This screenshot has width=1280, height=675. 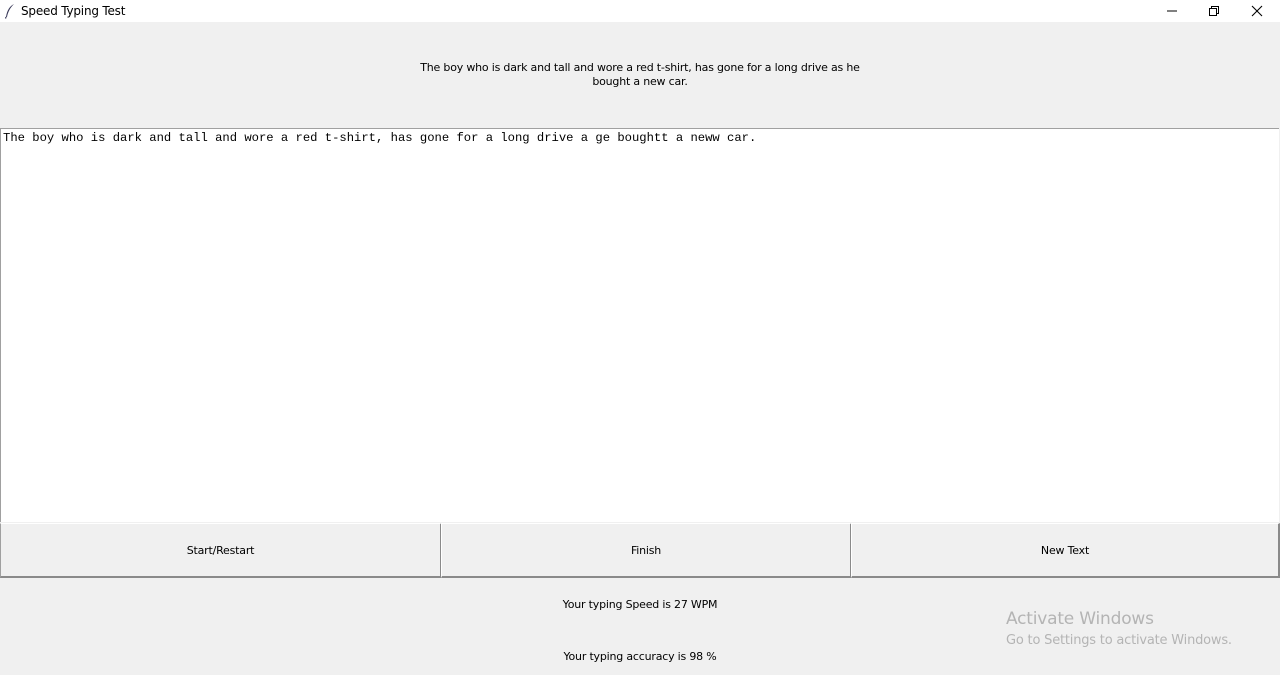 What do you see at coordinates (73, 11) in the screenshot?
I see `window-title: Speed Typing Test` at bounding box center [73, 11].